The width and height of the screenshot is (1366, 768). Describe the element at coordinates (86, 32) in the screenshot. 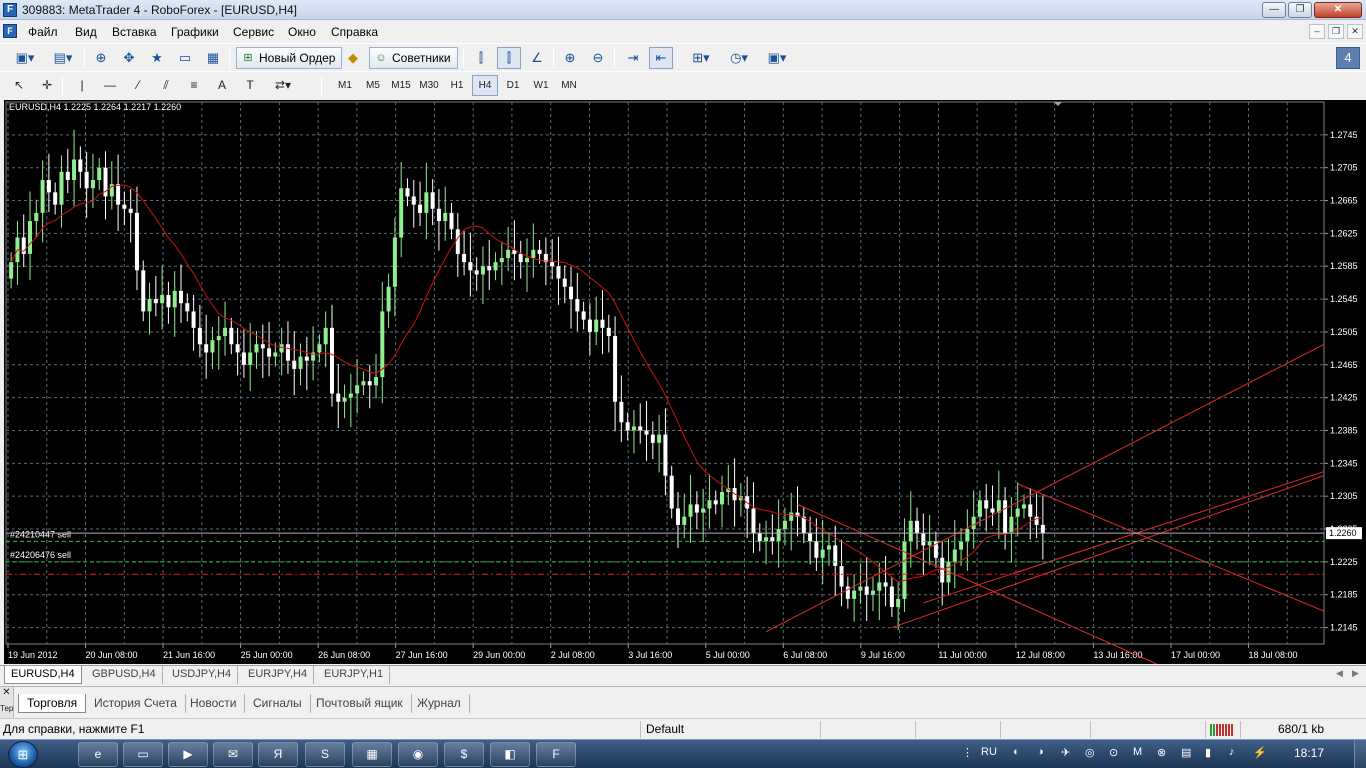

I see `menu-view: Вид` at that location.